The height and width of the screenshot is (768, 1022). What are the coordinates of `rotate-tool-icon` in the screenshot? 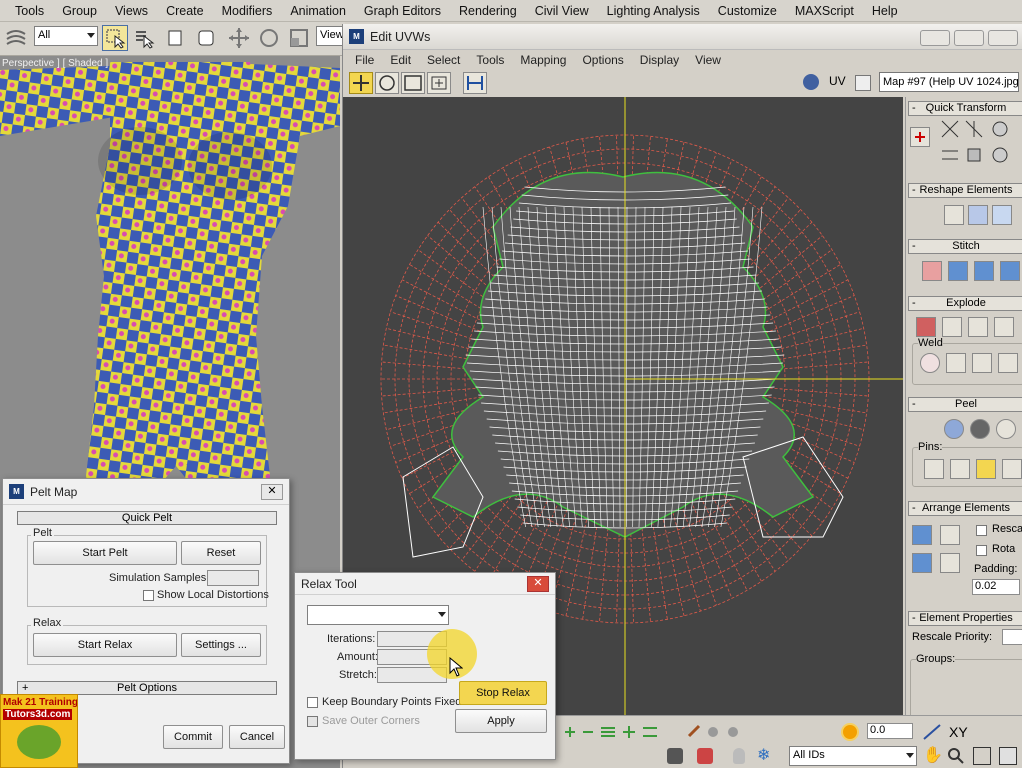 It's located at (387, 83).